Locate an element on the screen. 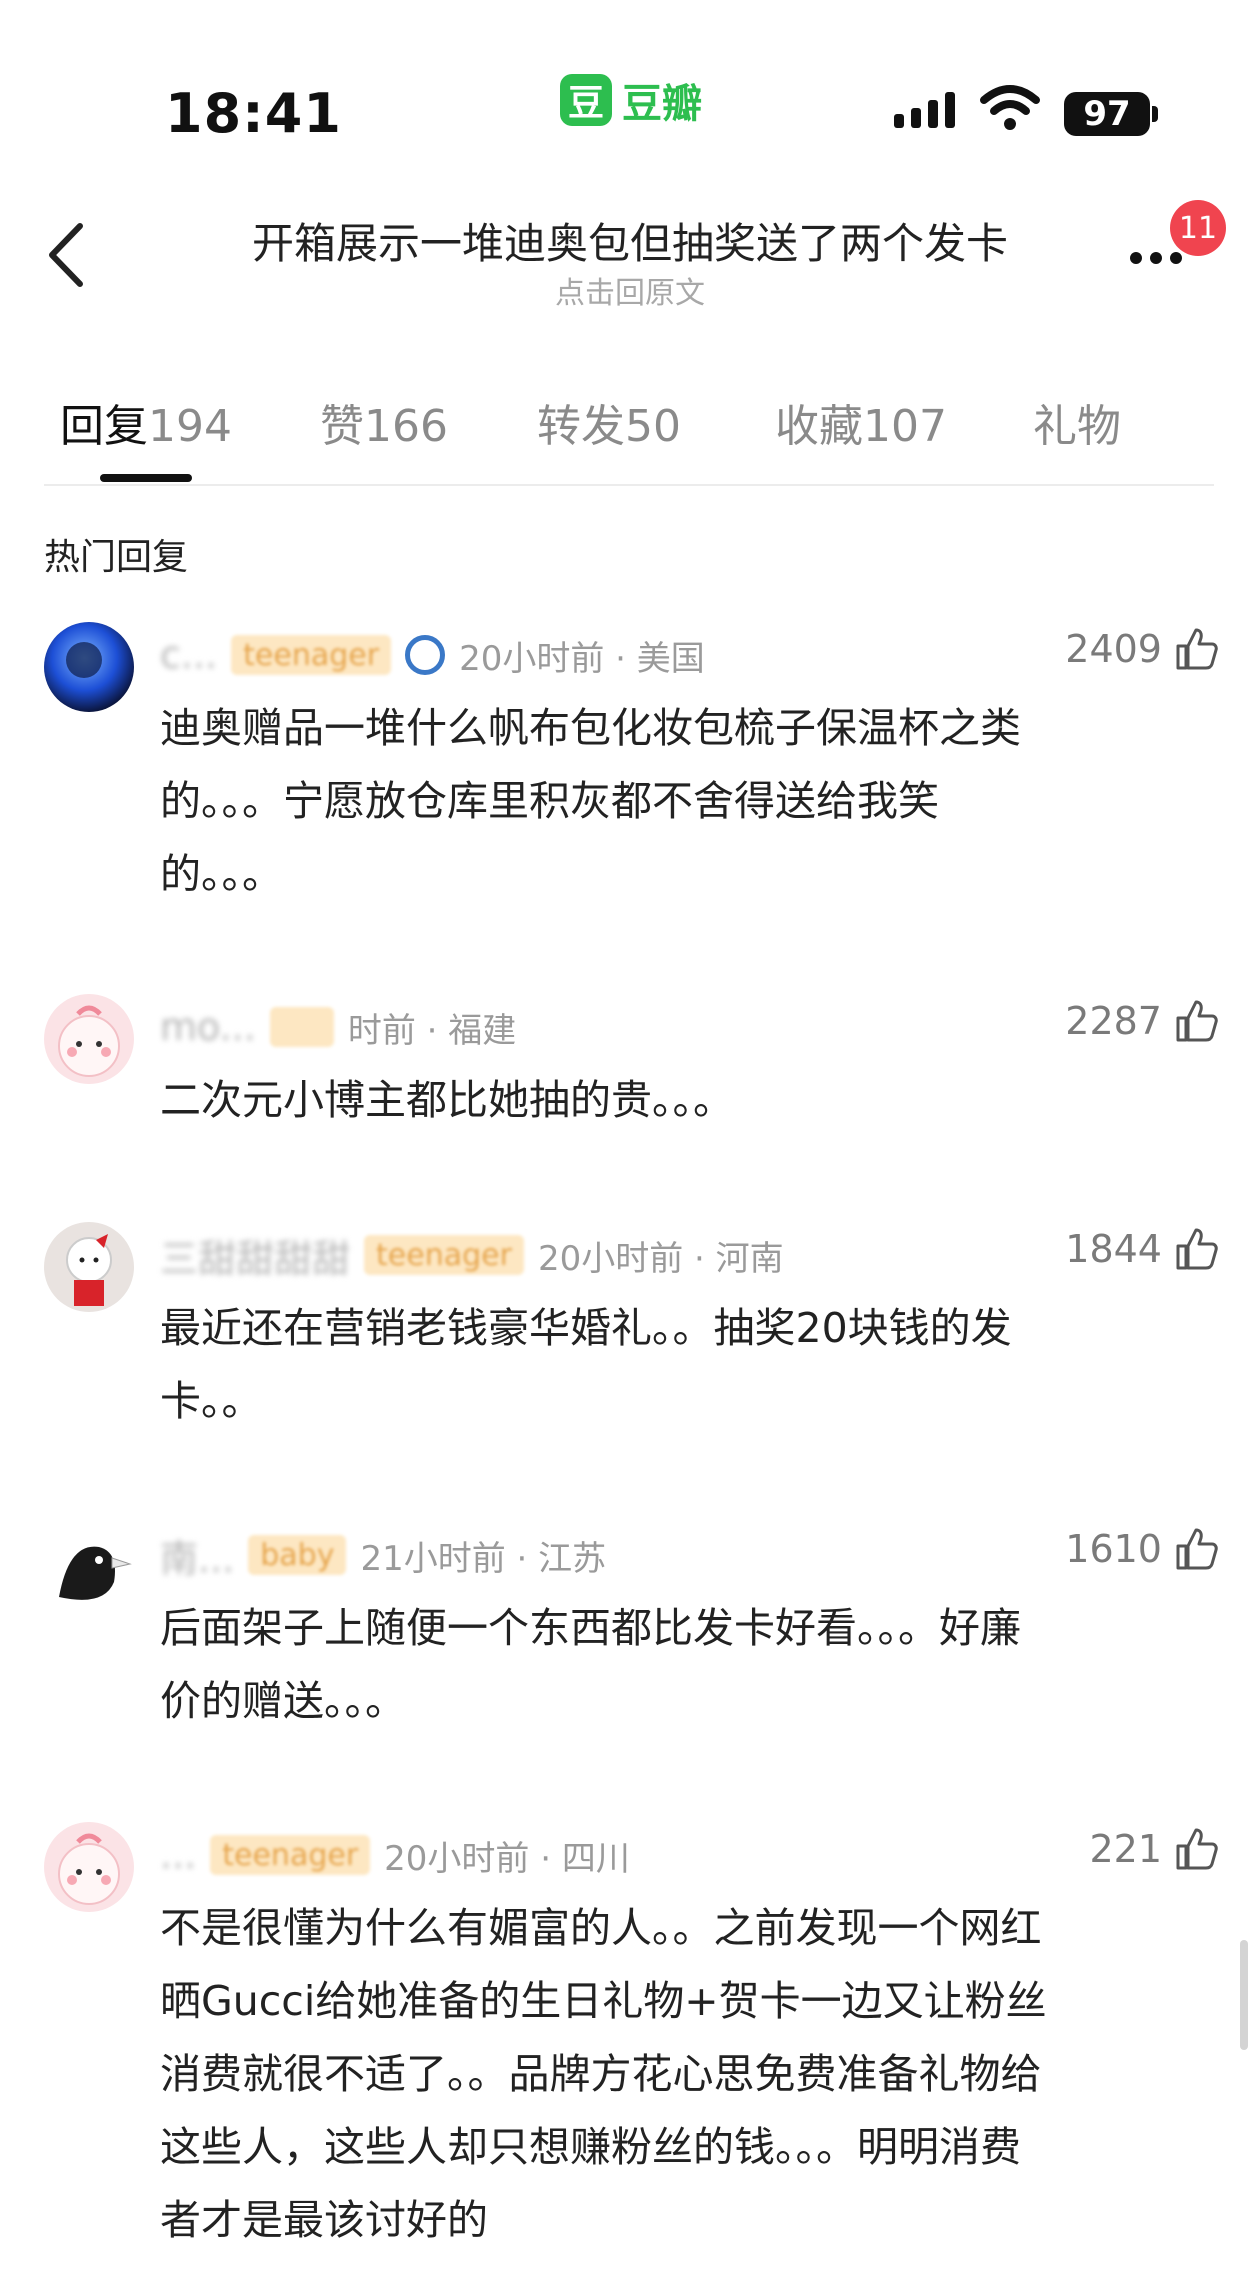 Image resolution: width=1260 pixels, height=2269 pixels. tab-favorites: 收藏107 is located at coordinates (861, 422).